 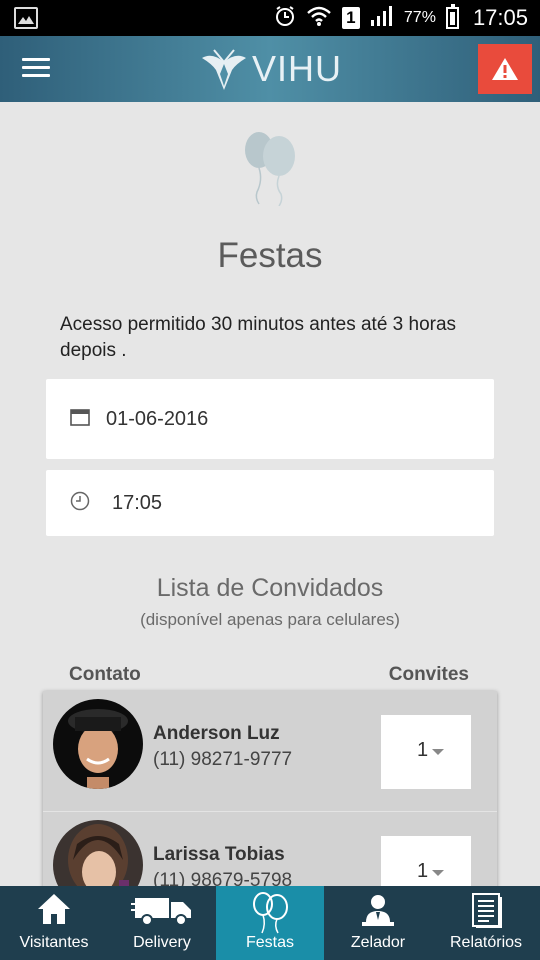 I want to click on guests-title: Lista de Convidados, so click(x=270, y=588).